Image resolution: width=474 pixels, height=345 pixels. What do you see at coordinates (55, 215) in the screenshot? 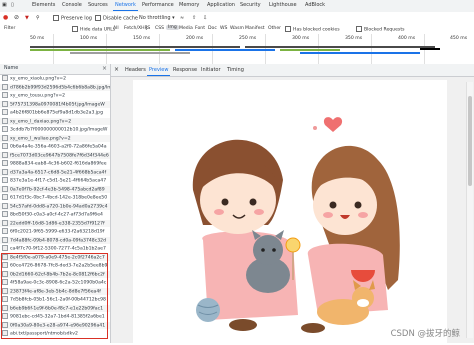
I see `request-row: 8bd50f30-c0a3-a0cf-4c27-af73d7a9f6e4` at bounding box center [55, 215].